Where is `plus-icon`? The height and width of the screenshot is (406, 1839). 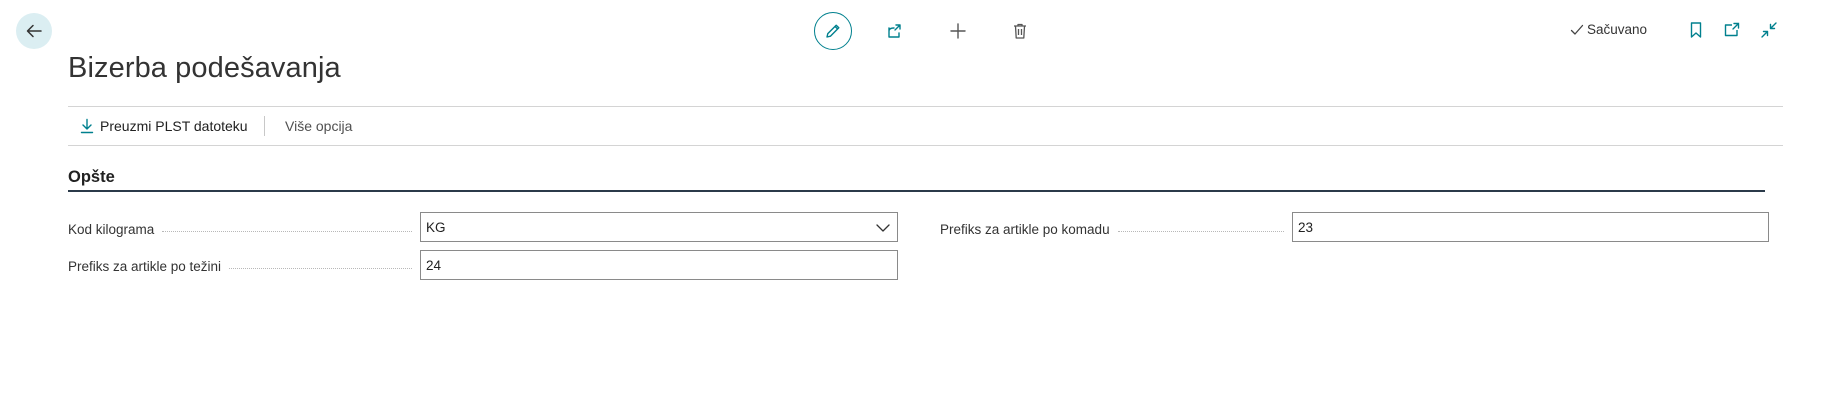
plus-icon is located at coordinates (958, 31).